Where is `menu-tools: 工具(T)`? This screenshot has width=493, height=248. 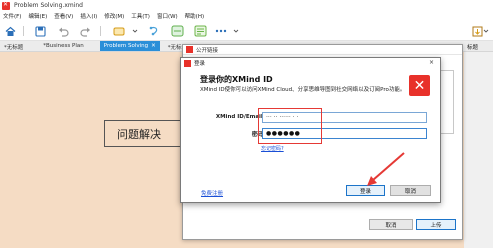
menu-tools: 工具(T) is located at coordinates (140, 16).